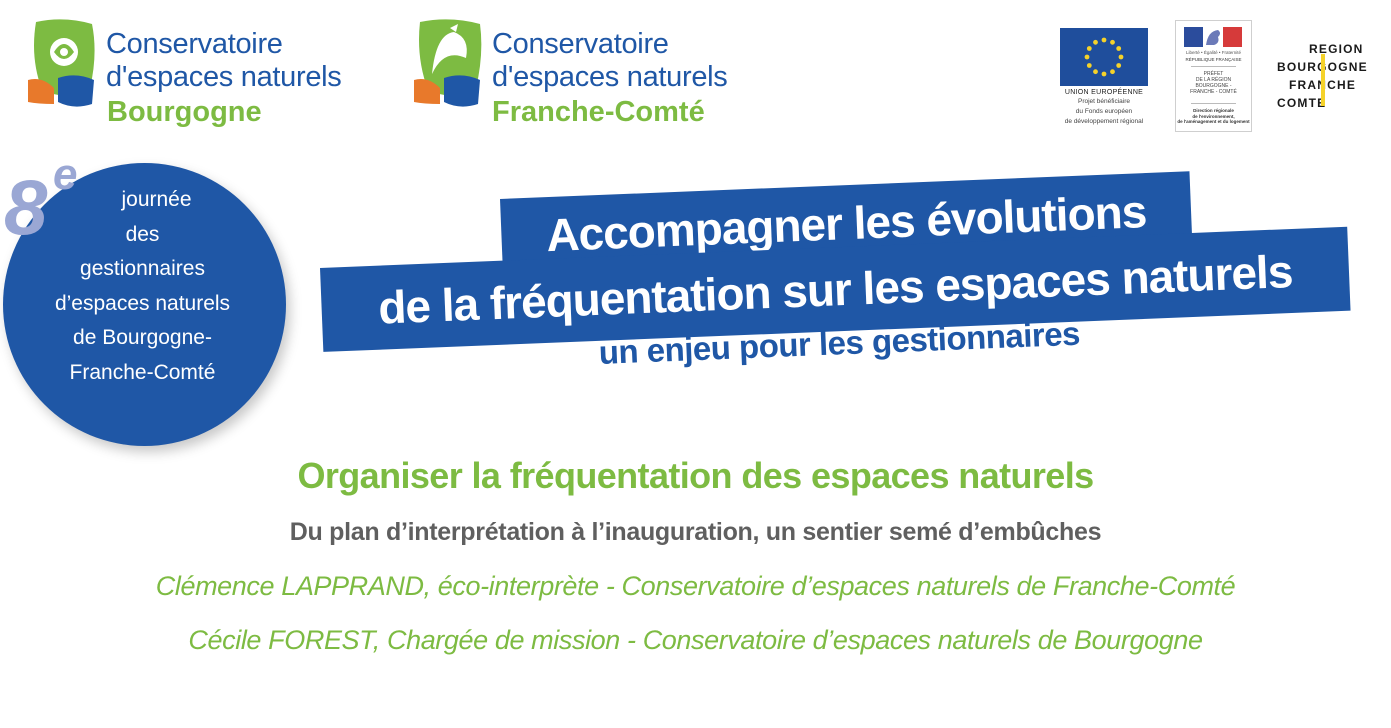  What do you see at coordinates (1213, 121) in the screenshot?
I see `prefecture-dir-line3: de l'aménagement et du logement` at bounding box center [1213, 121].